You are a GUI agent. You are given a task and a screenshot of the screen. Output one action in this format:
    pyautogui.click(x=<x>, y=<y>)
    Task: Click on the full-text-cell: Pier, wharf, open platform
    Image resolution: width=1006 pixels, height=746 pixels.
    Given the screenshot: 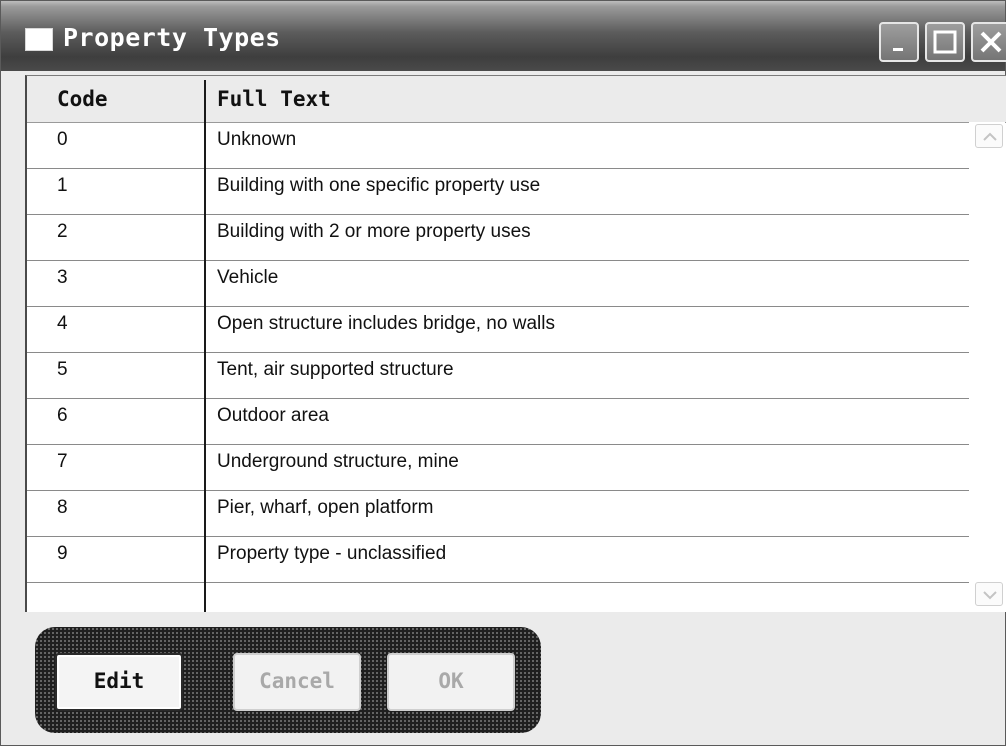 What is the action you would take?
    pyautogui.click(x=325, y=507)
    